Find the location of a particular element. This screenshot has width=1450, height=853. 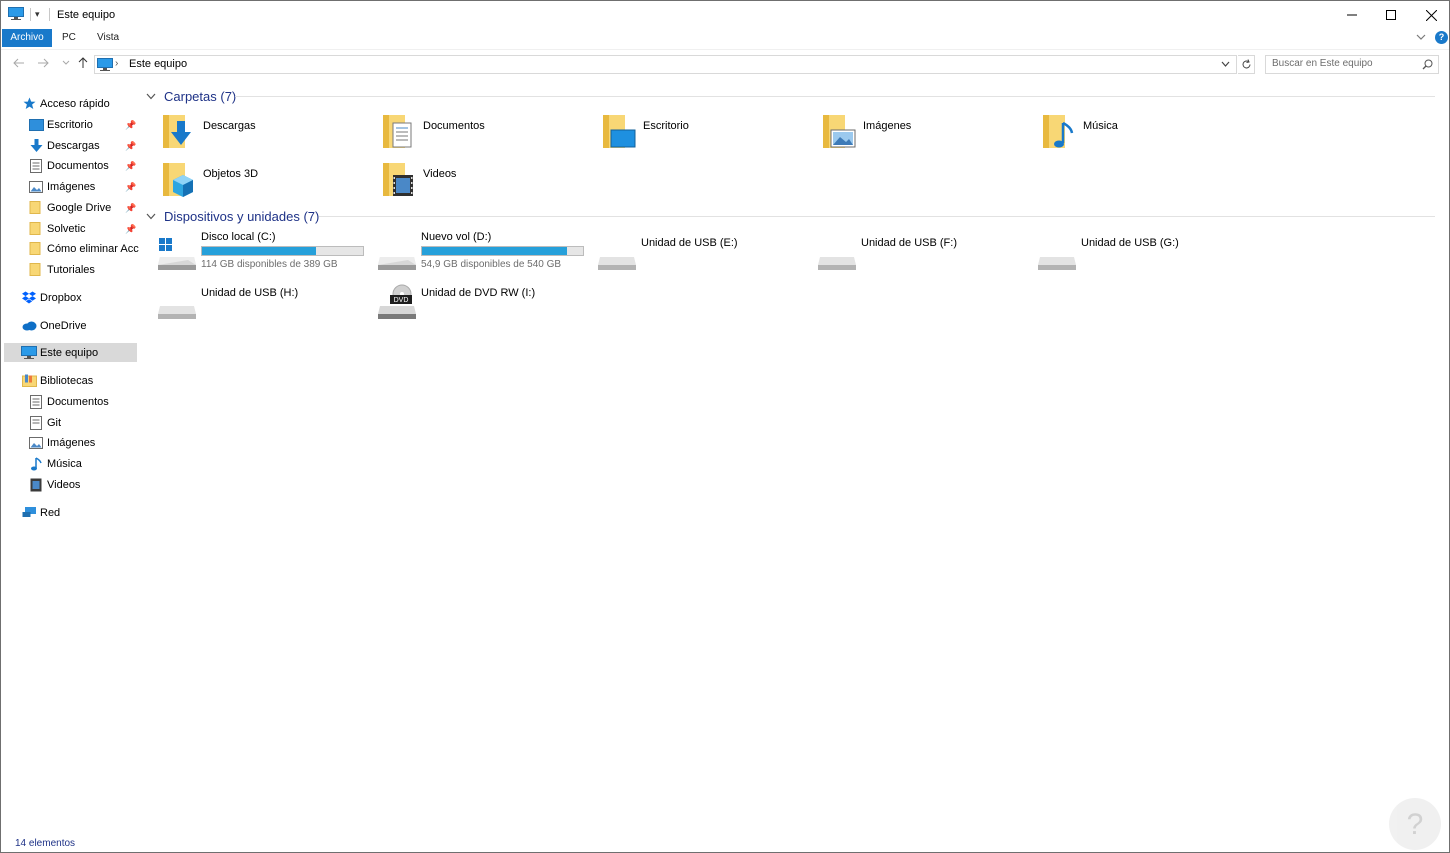

folder-descargas: Descargas is located at coordinates (266, 135).